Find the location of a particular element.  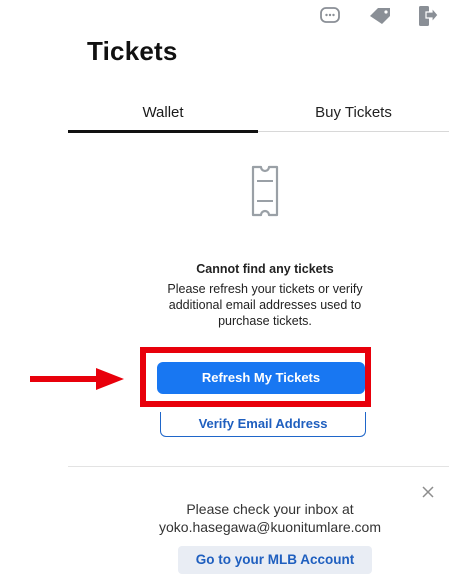

ticket-tabs: Wallet Buy Tickets is located at coordinates (258, 115).